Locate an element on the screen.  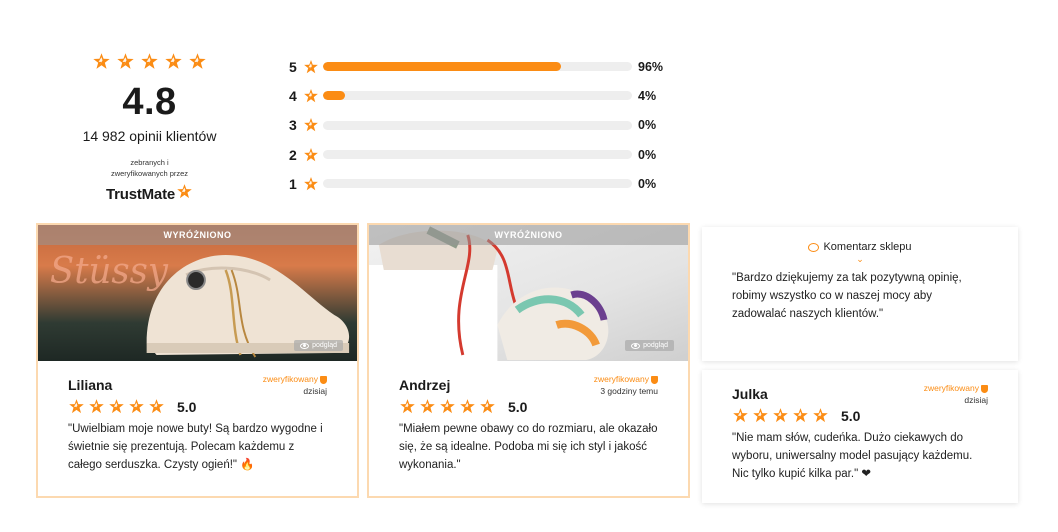
distribution-row: 4 4% is located at coordinates (479, 95).